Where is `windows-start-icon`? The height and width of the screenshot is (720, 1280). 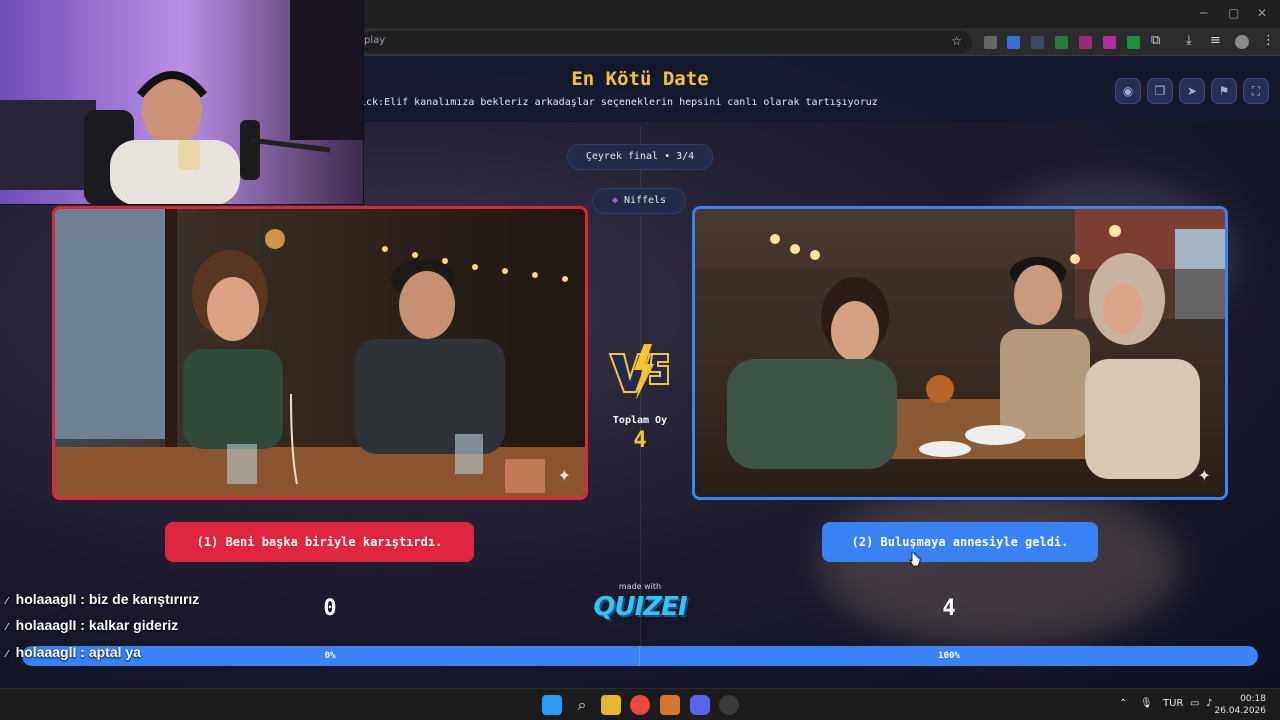 windows-start-icon is located at coordinates (552, 705).